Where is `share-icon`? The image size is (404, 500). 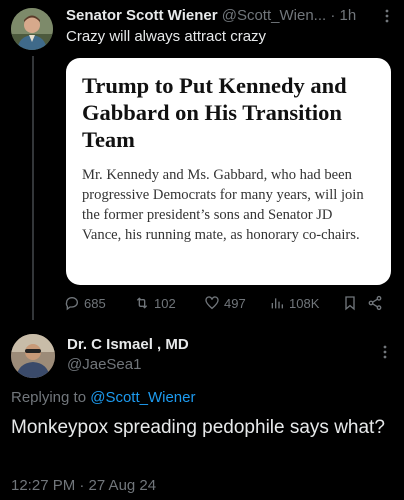 share-icon is located at coordinates (375, 303).